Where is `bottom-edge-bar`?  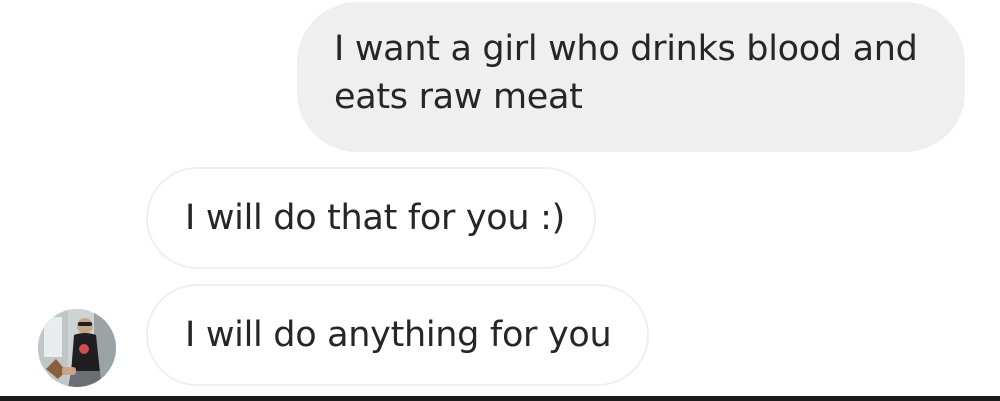 bottom-edge-bar is located at coordinates (500, 398).